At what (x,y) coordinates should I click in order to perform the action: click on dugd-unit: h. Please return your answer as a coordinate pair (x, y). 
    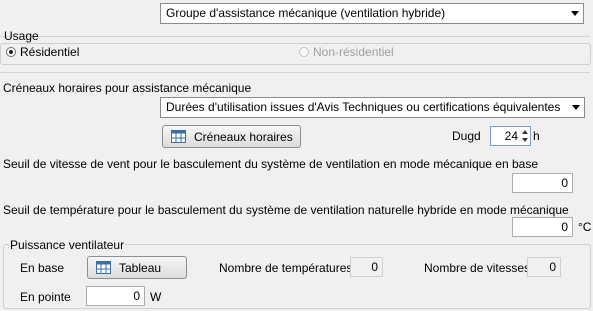
    Looking at the image, I should click on (536, 136).